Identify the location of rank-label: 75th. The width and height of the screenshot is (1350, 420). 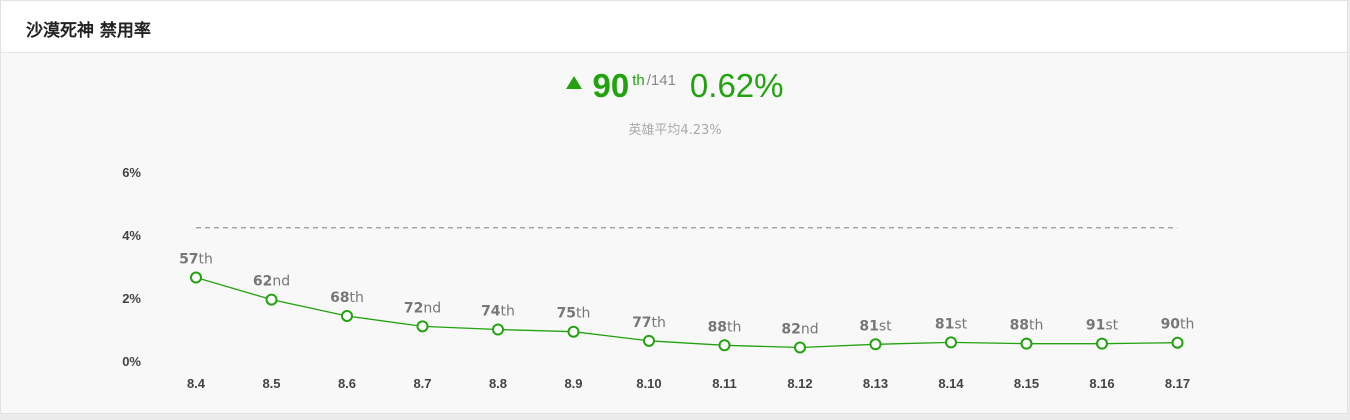
(574, 314).